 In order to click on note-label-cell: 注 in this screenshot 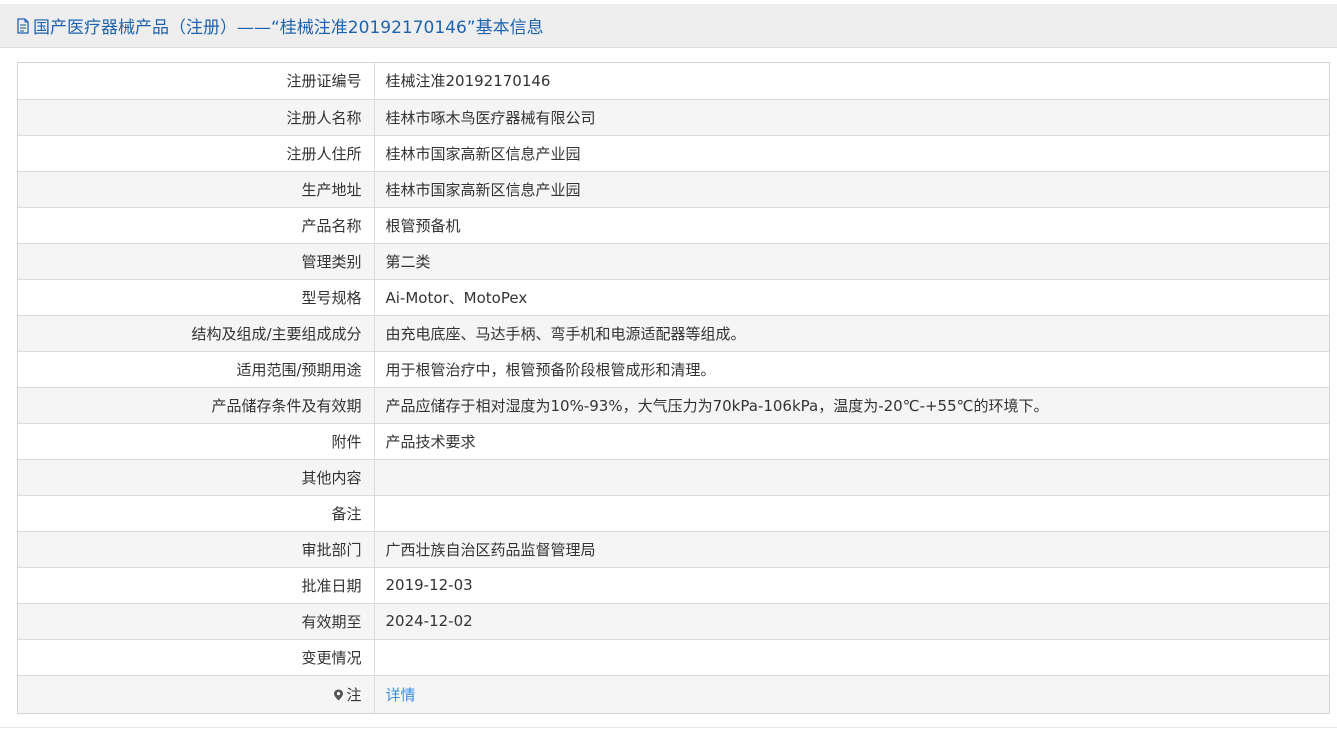, I will do `click(196, 694)`.